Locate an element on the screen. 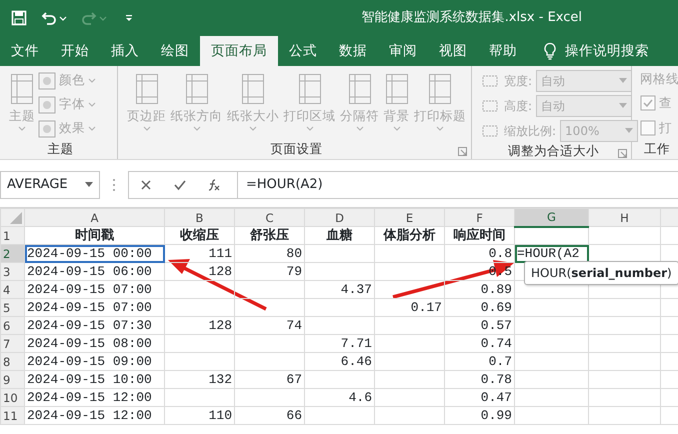 The width and height of the screenshot is (678, 434). column-header: D is located at coordinates (339, 217).